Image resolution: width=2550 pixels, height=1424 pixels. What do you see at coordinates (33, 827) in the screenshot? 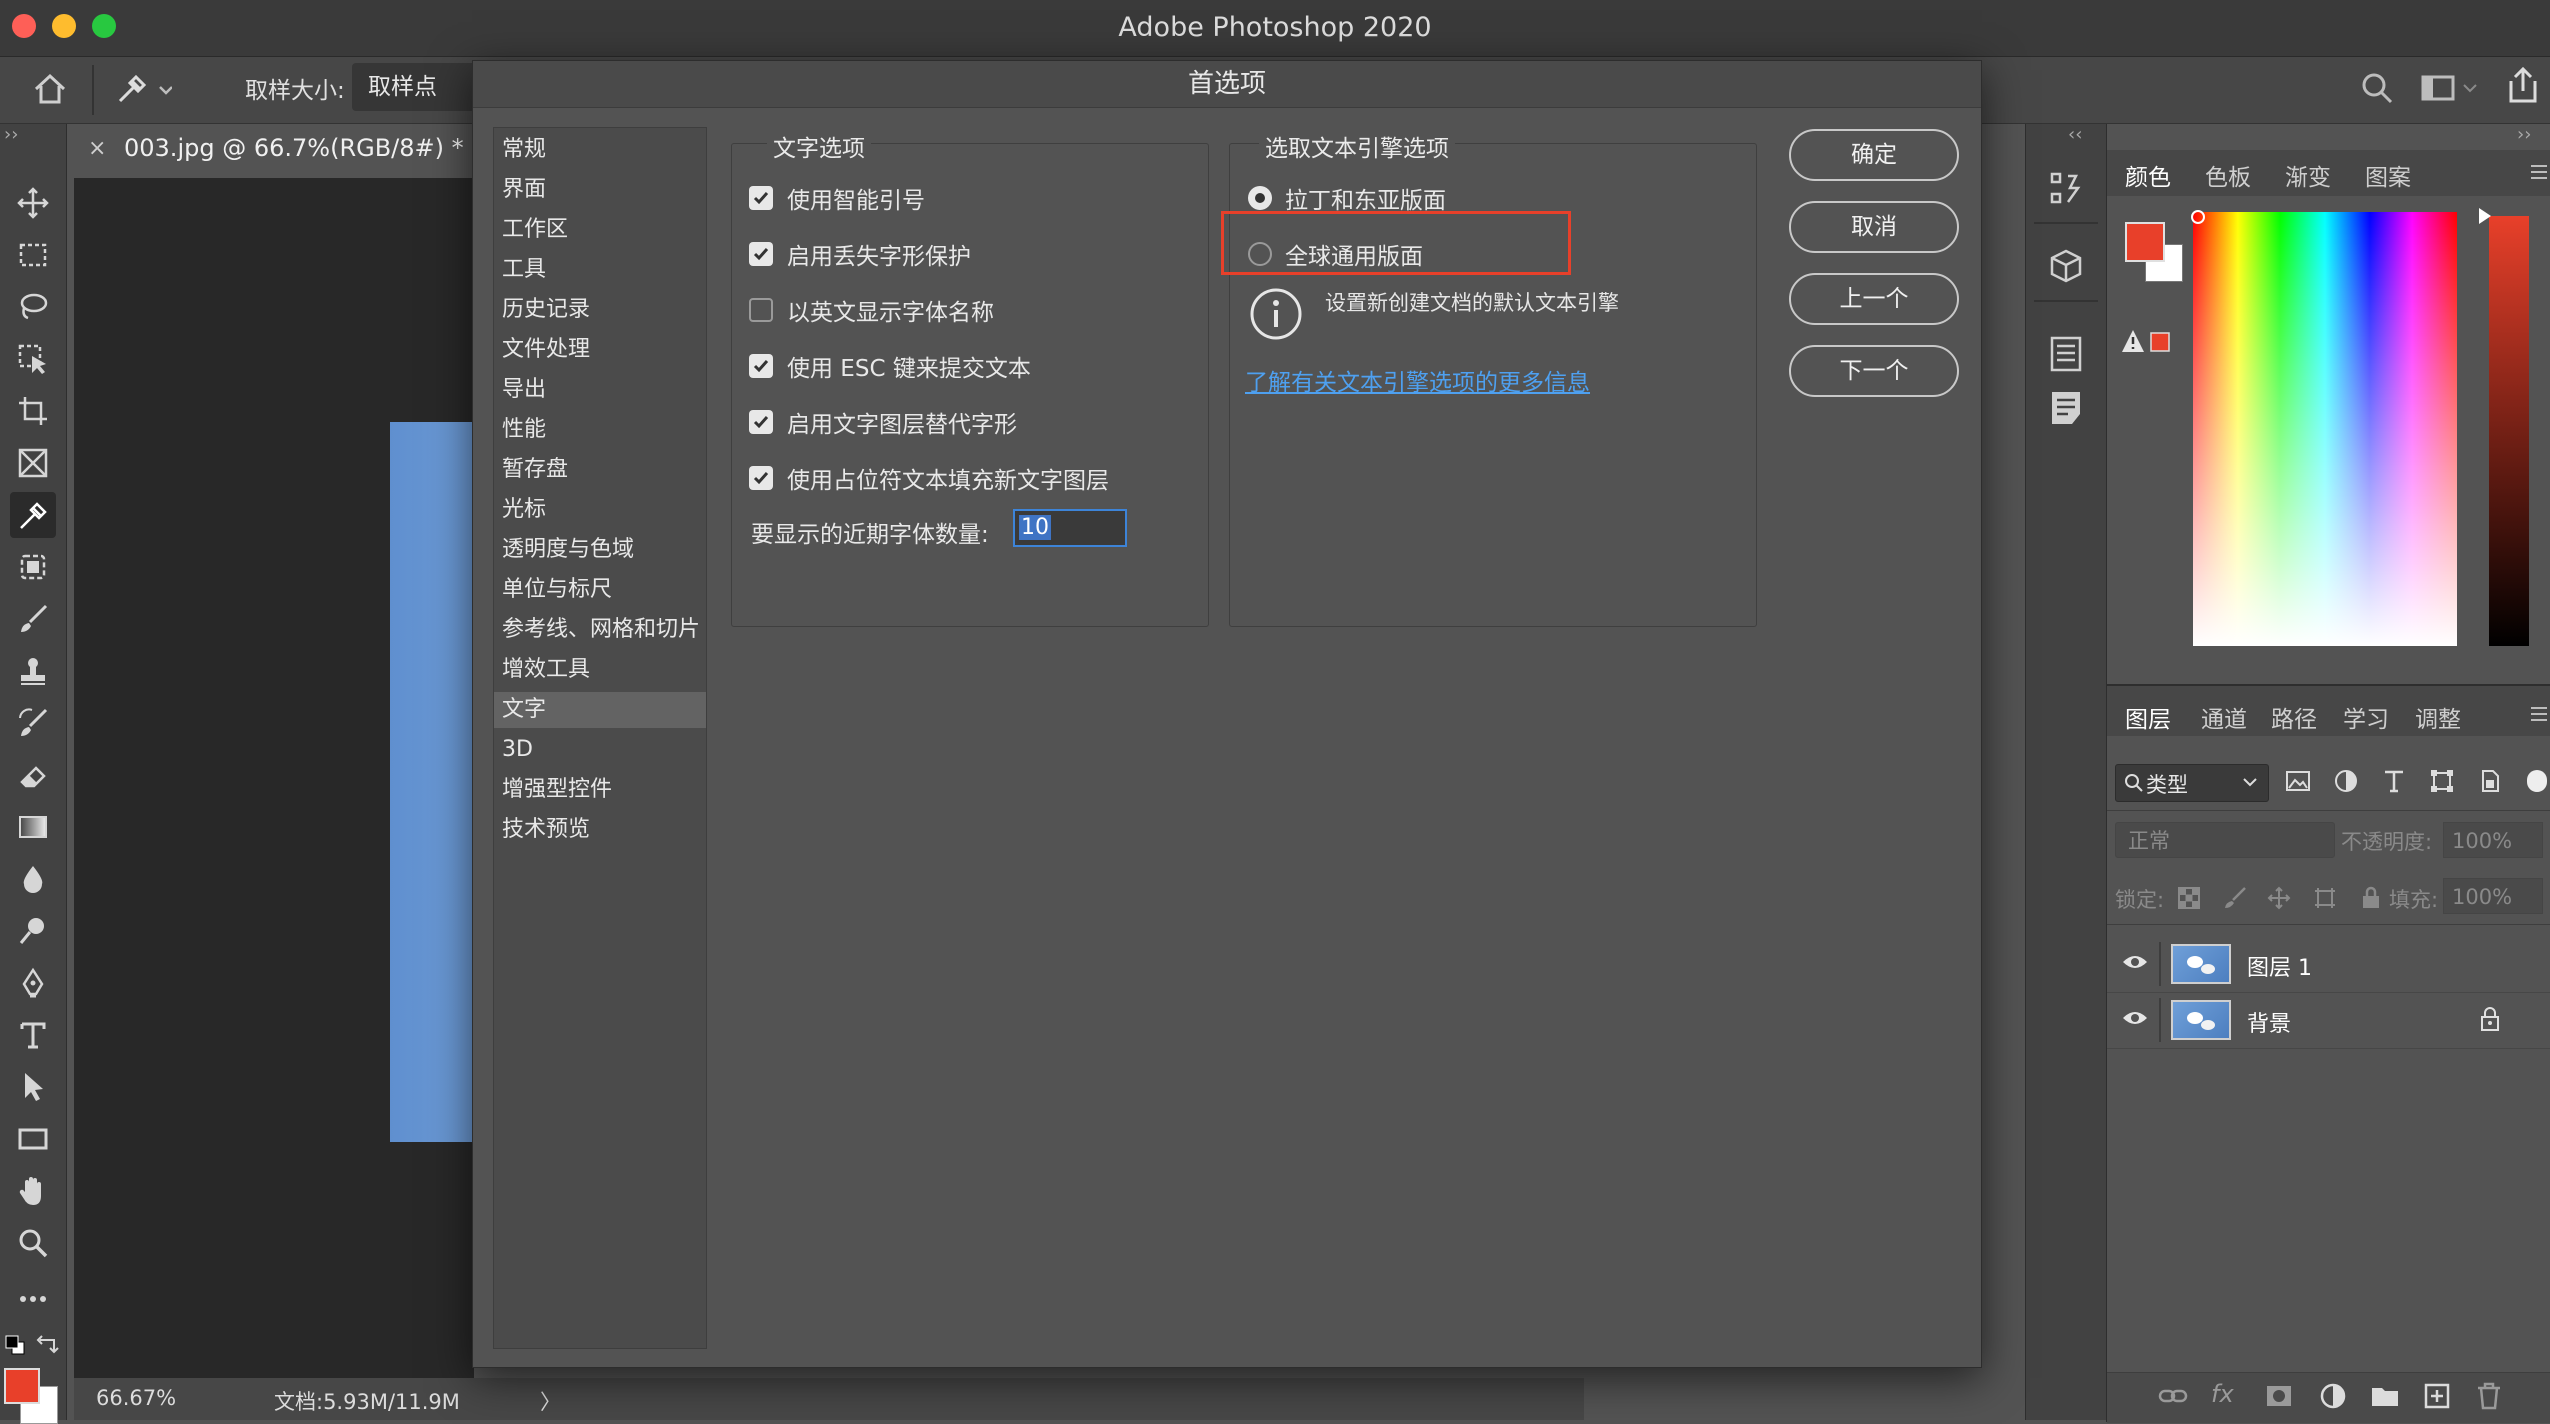
I see `gradient-tool-icon` at bounding box center [33, 827].